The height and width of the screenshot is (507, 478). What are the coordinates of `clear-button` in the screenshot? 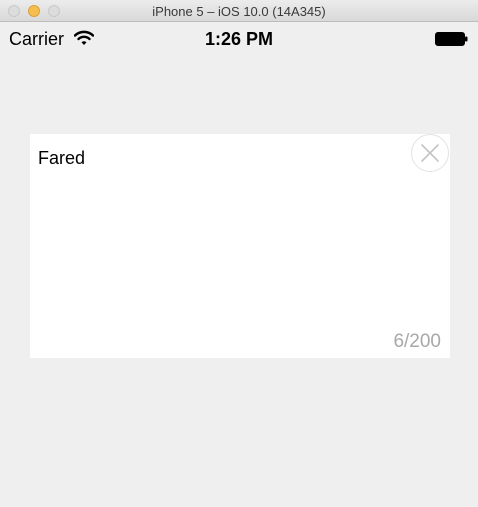 It's located at (430, 153).